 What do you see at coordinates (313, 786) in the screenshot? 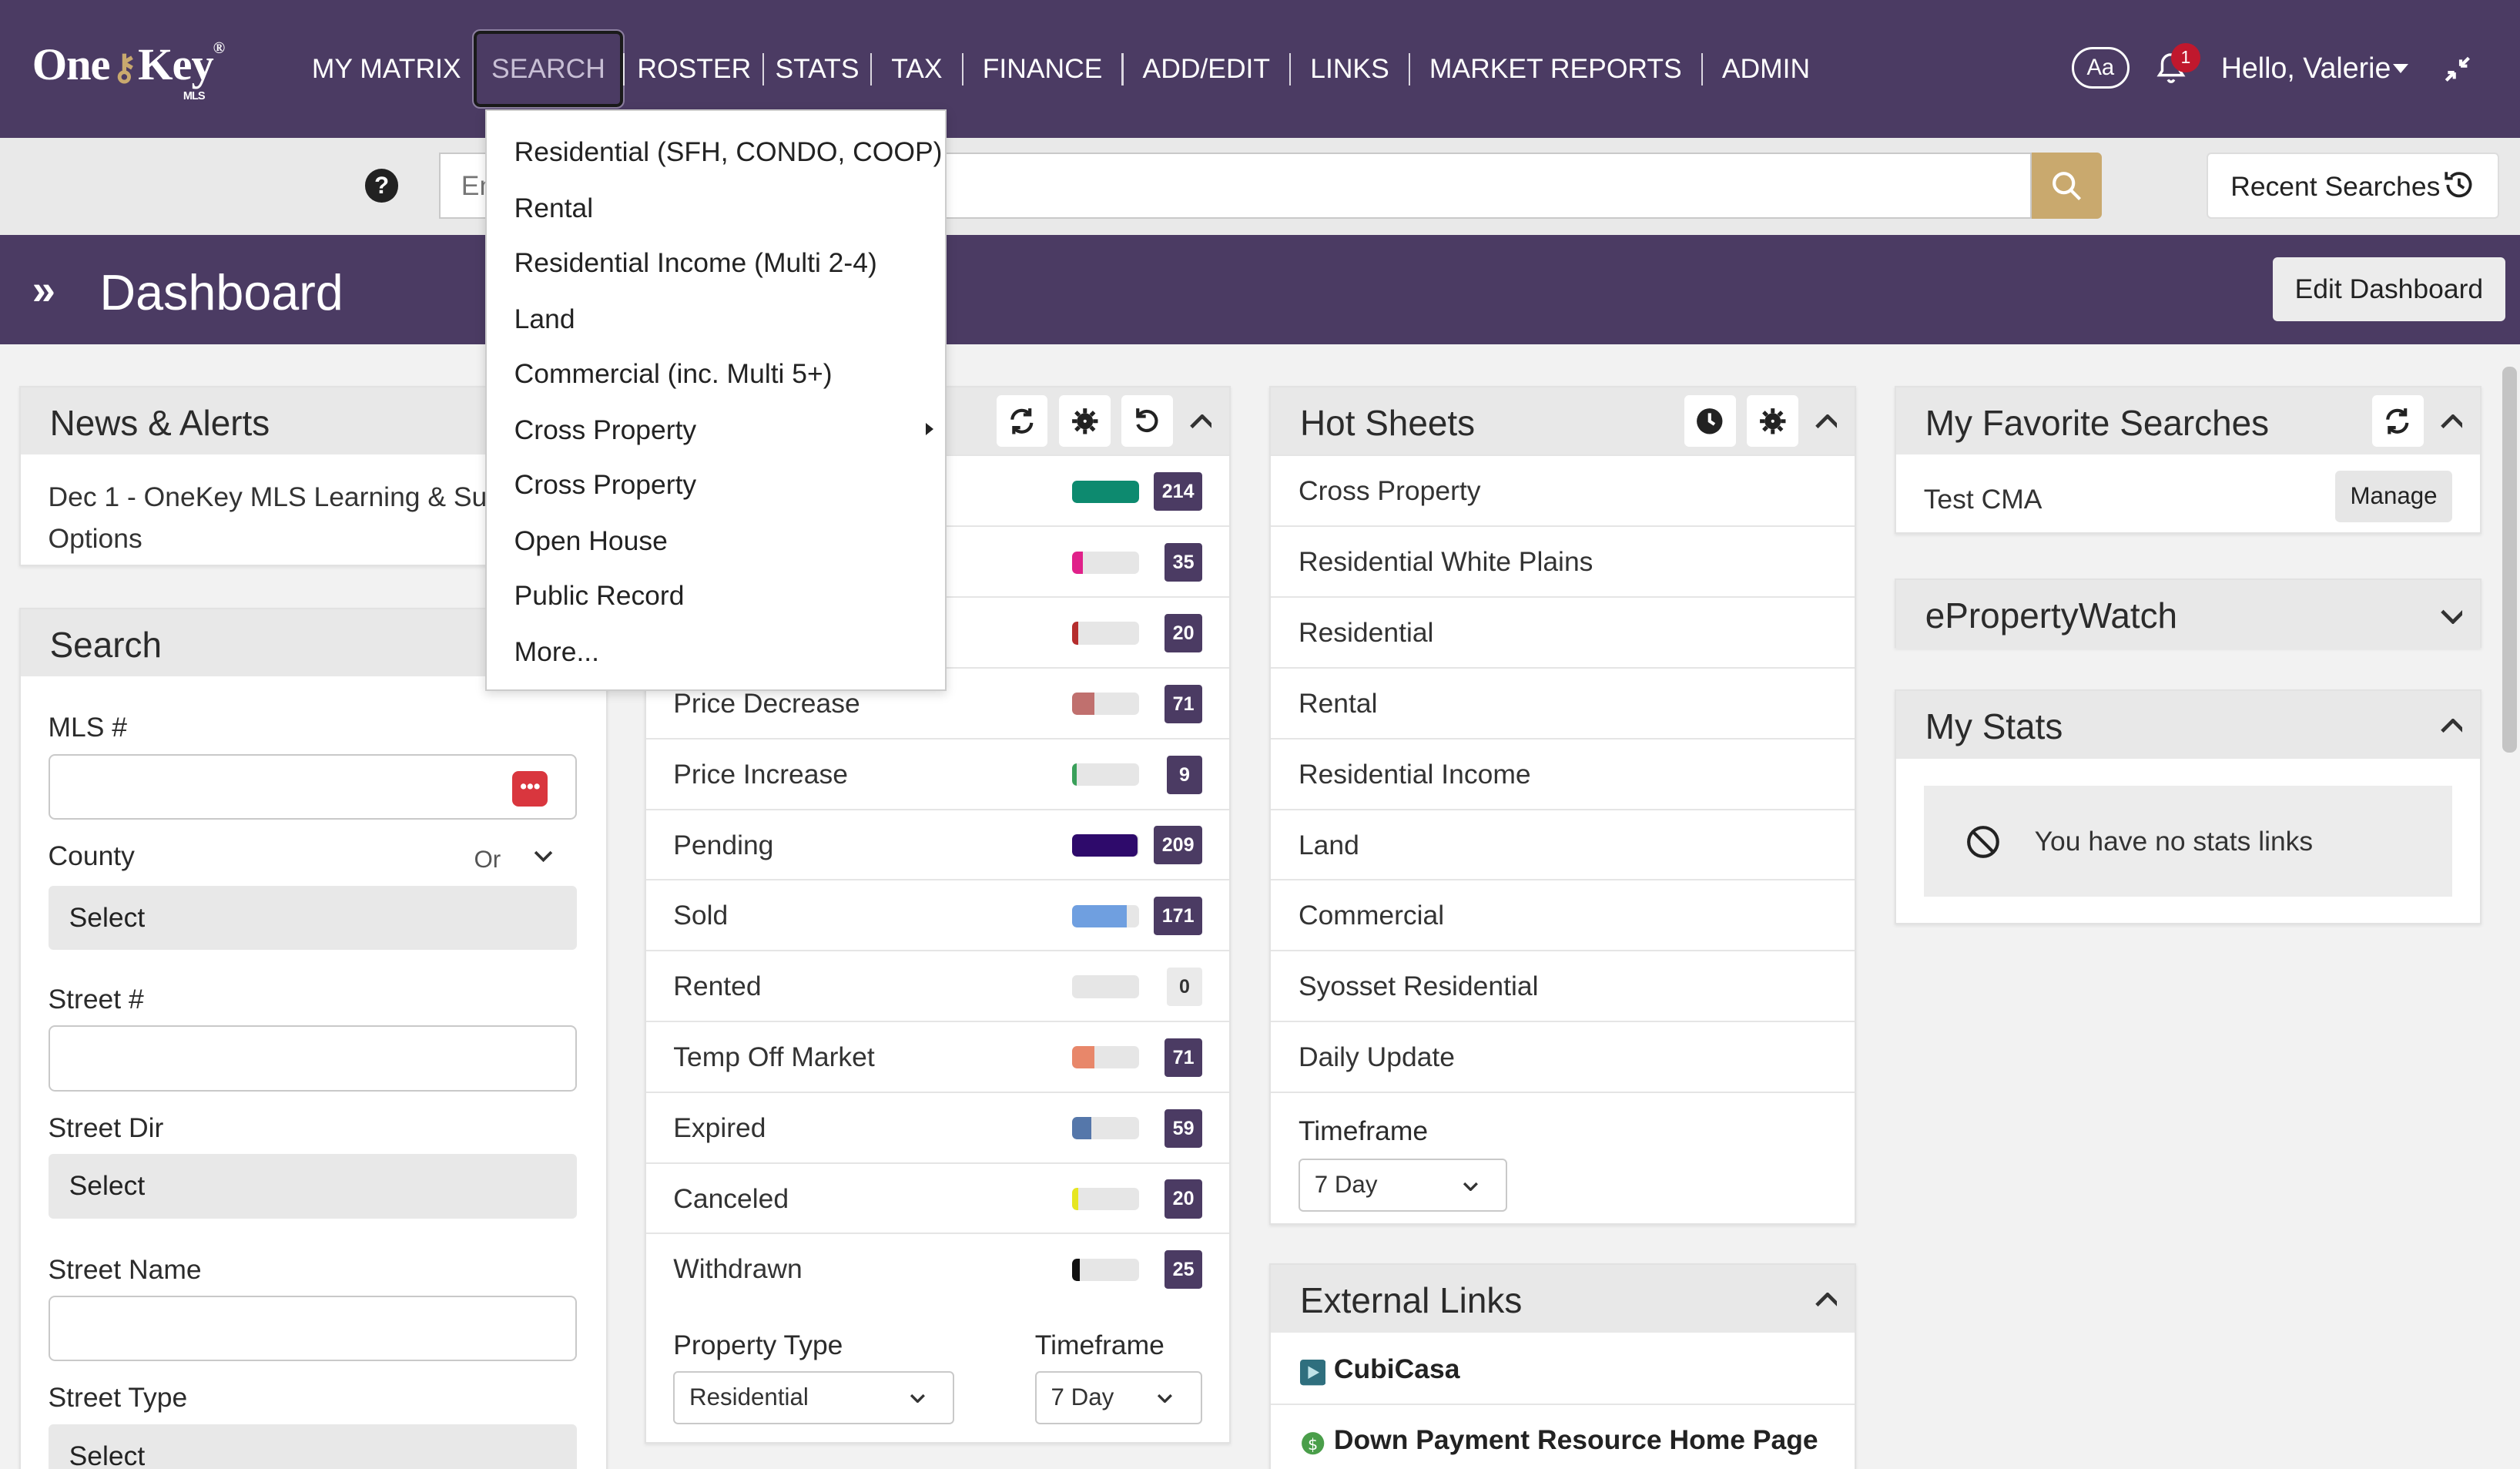
I see `mls-input: •••` at bounding box center [313, 786].